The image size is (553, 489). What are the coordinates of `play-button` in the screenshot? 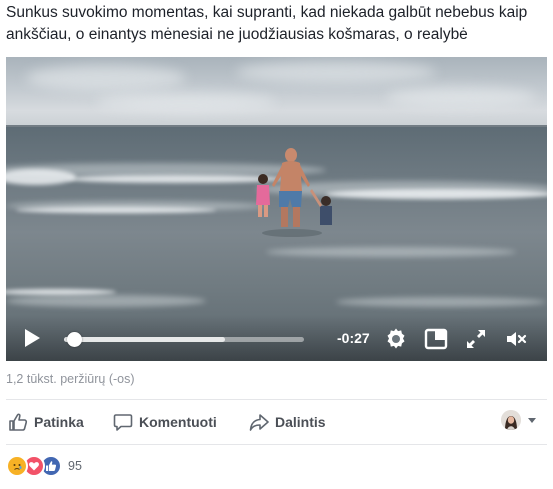 It's located at (32, 338).